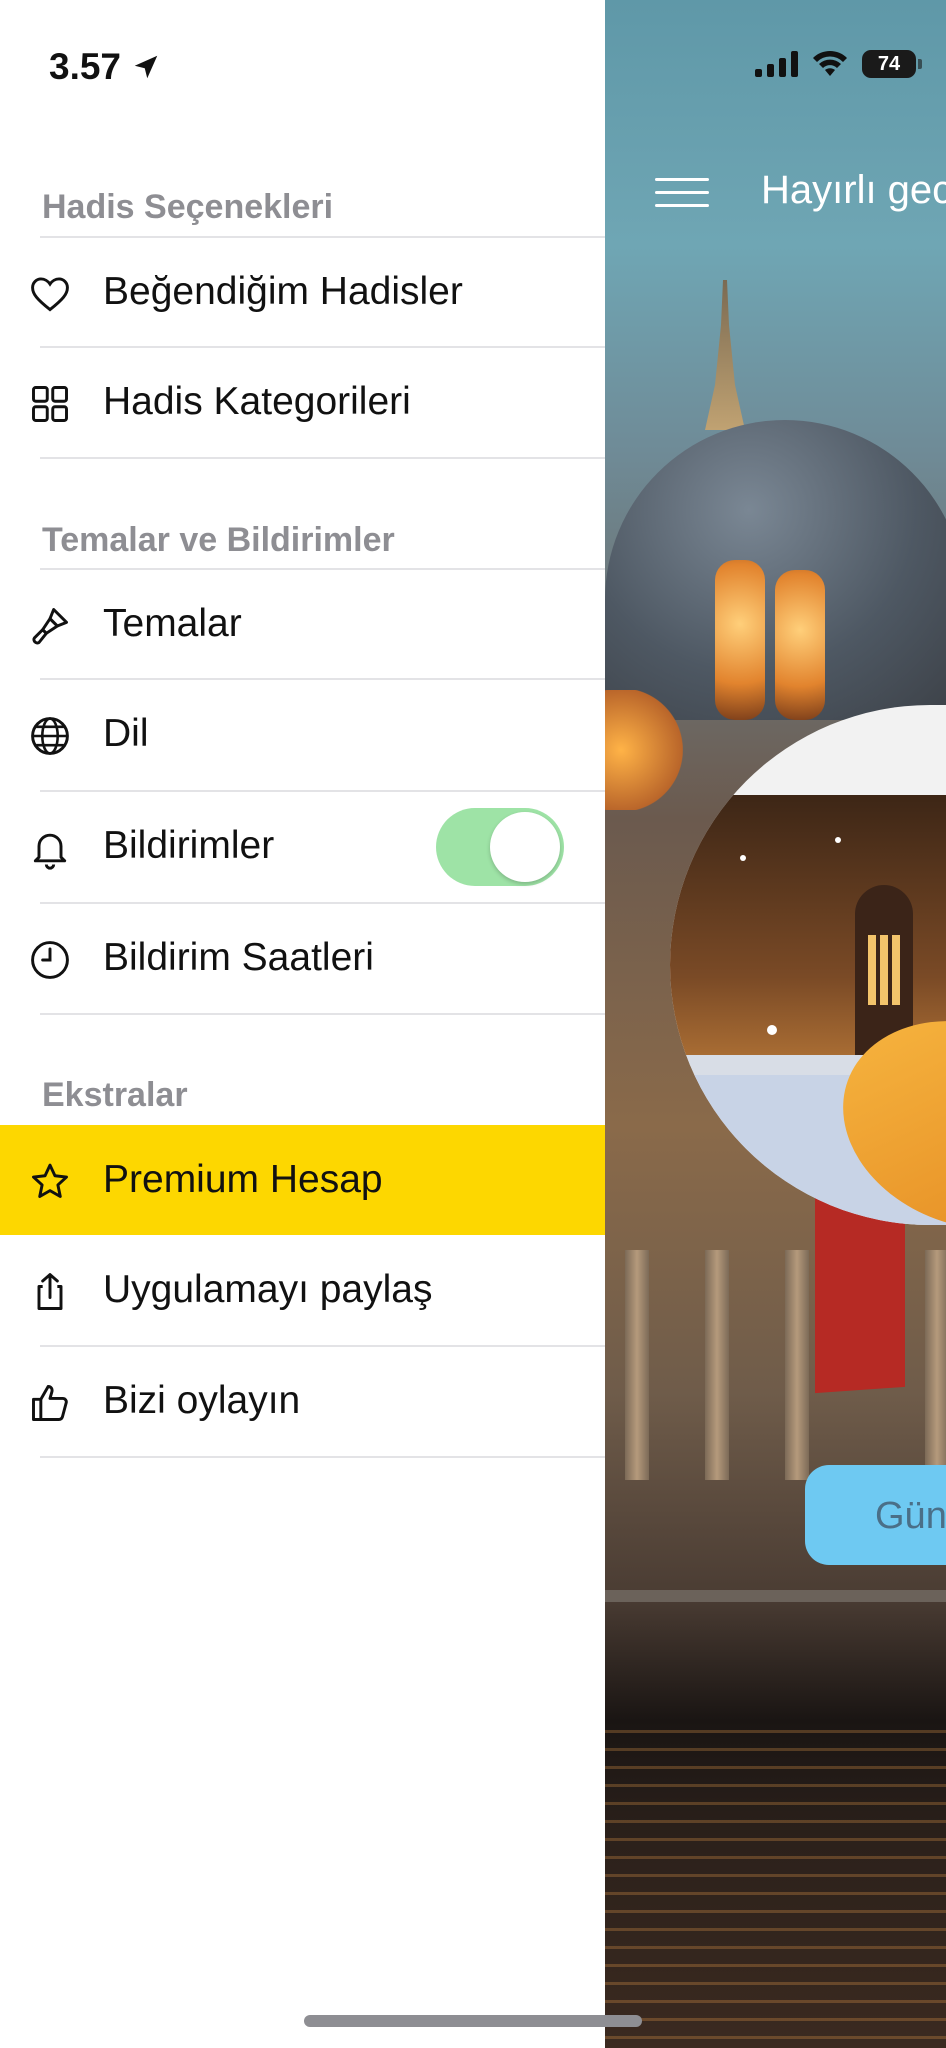 The width and height of the screenshot is (946, 2048). Describe the element at coordinates (853, 190) in the screenshot. I see `greeting-title: Hayırlı gec` at that location.